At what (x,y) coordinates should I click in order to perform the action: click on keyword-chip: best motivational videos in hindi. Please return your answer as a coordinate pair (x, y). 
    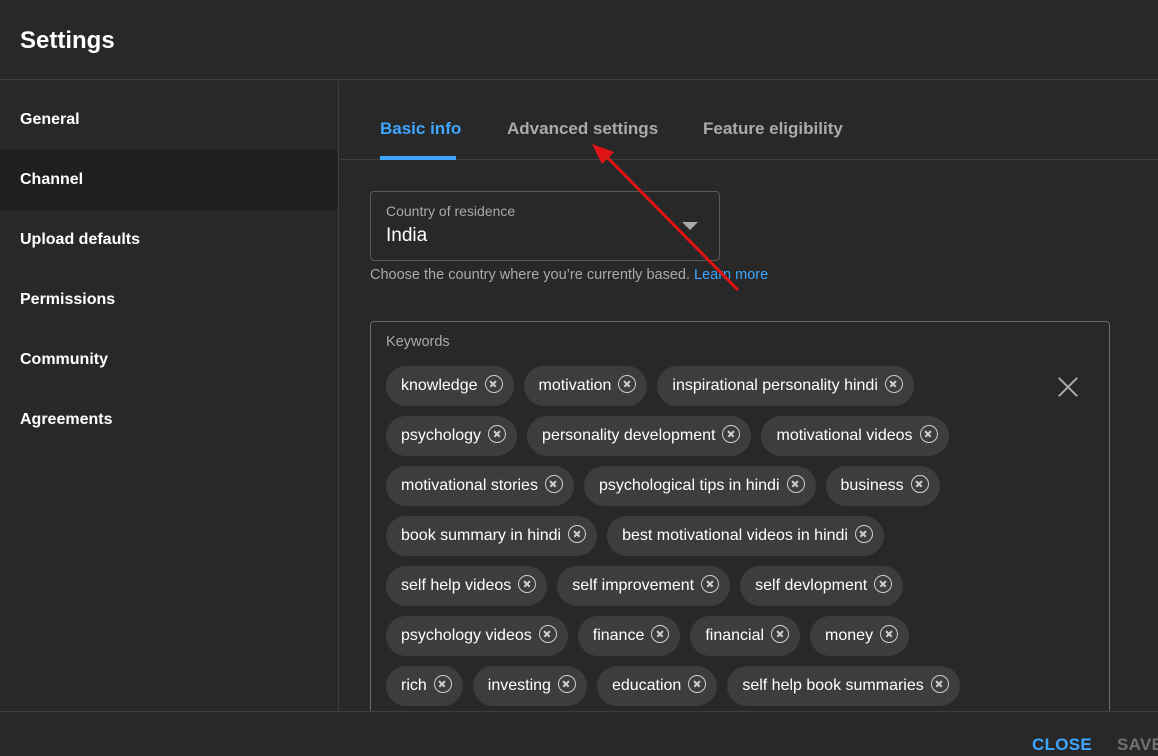
    Looking at the image, I should click on (745, 536).